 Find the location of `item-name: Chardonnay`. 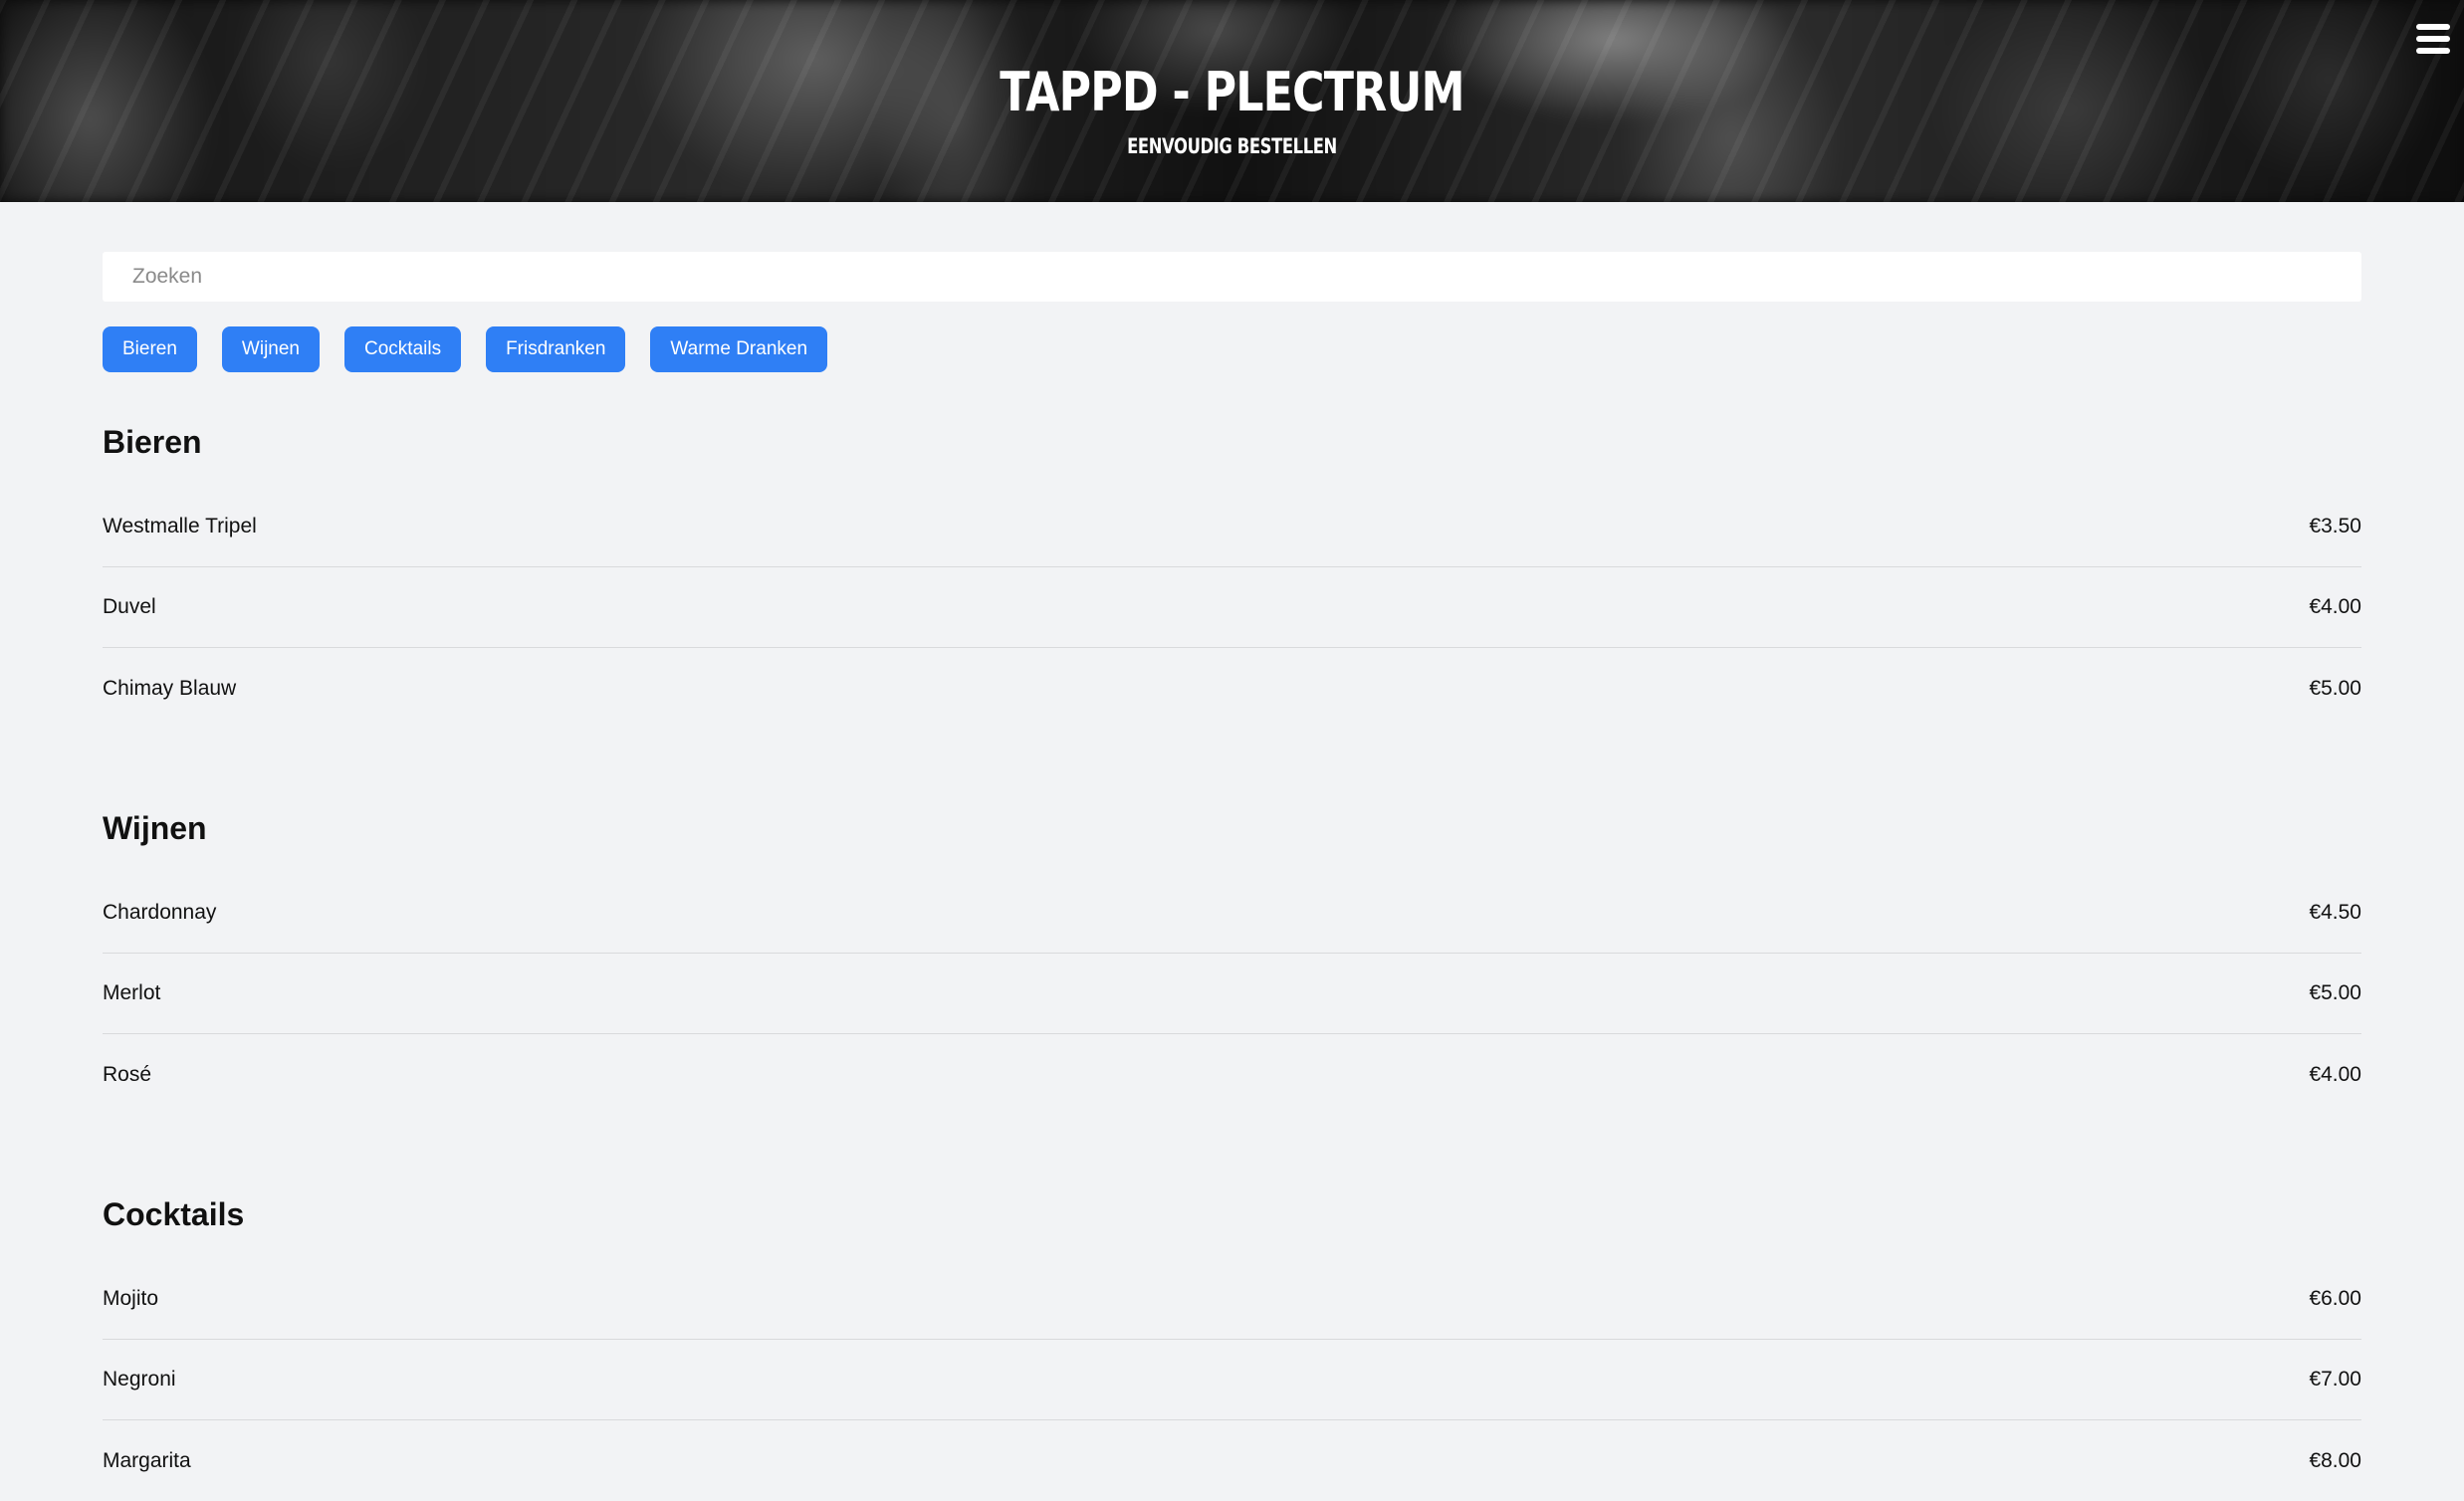

item-name: Chardonnay is located at coordinates (160, 913).